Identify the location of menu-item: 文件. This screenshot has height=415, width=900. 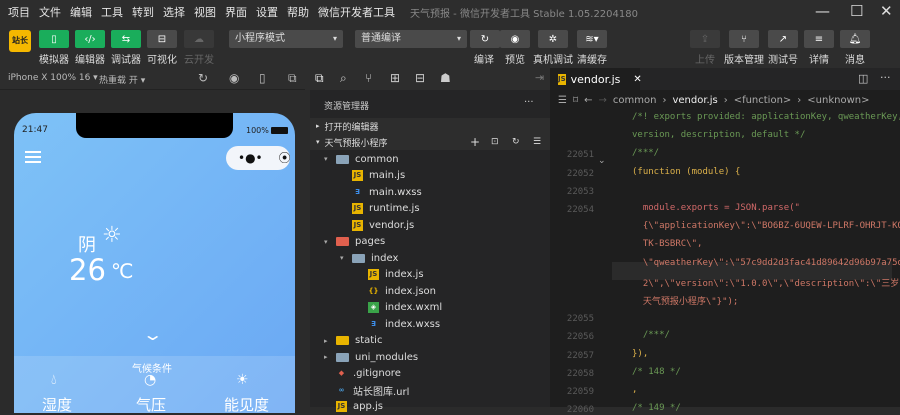
(50, 12).